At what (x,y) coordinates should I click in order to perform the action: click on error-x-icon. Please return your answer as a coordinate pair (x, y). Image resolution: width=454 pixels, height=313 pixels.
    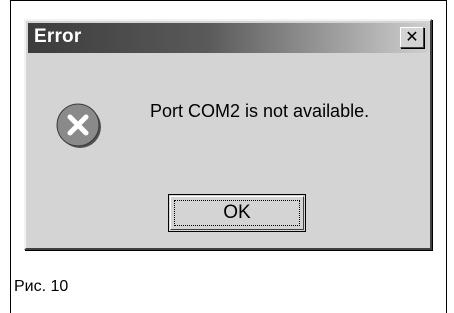
    Looking at the image, I should click on (78, 125).